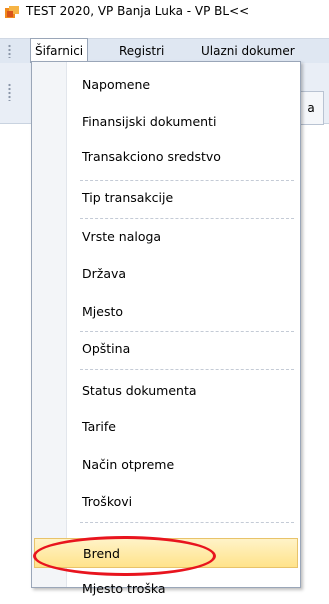 Image resolution: width=329 pixels, height=604 pixels. I want to click on menu-sifarnici: Šifarnici, so click(59, 50).